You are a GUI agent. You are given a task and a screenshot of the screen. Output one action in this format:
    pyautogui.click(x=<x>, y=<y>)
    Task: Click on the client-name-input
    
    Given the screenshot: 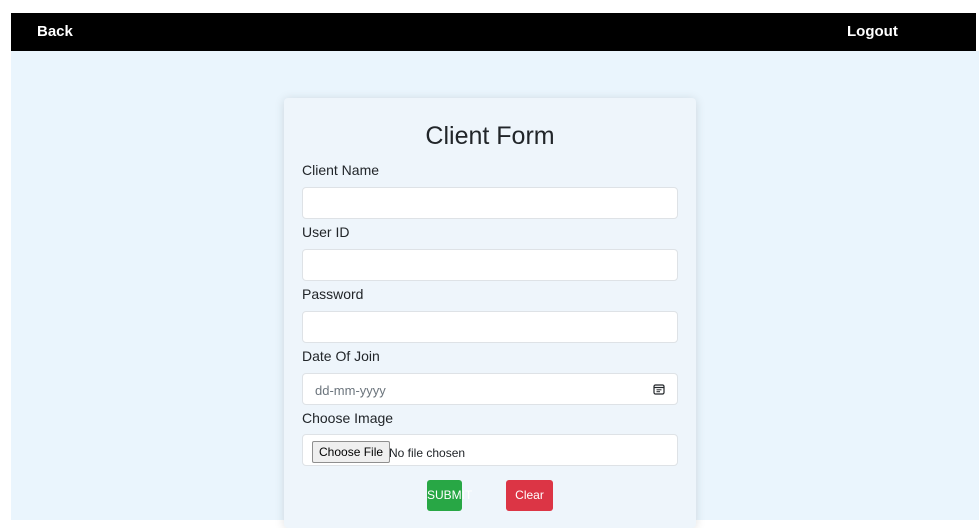 What is the action you would take?
    pyautogui.click(x=490, y=203)
    